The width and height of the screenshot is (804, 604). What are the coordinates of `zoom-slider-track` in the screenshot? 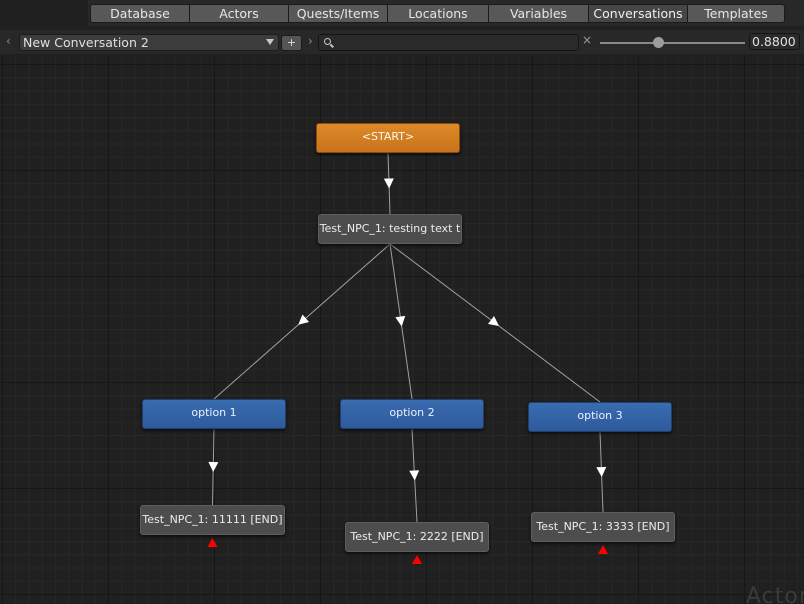 It's located at (672, 43).